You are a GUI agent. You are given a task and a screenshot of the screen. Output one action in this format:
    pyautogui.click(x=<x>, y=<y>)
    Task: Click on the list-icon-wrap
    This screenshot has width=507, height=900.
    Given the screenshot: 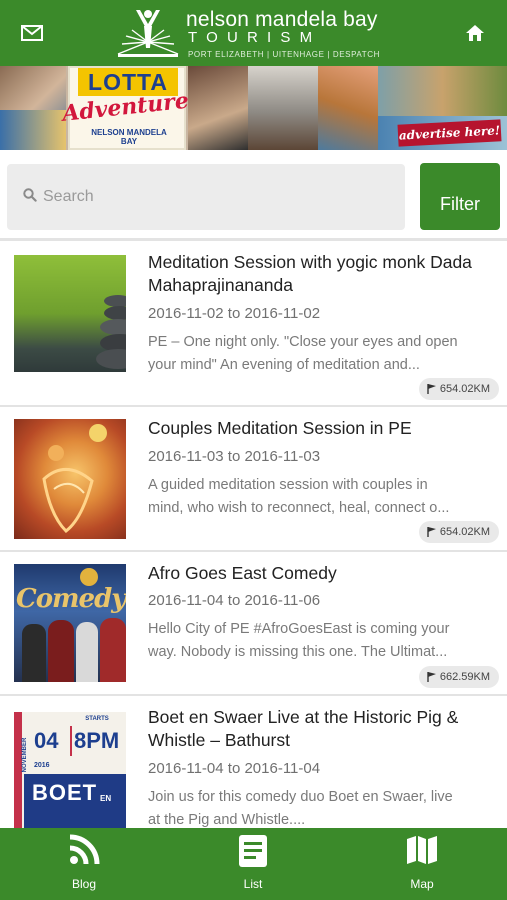 What is the action you would take?
    pyautogui.click(x=253, y=851)
    